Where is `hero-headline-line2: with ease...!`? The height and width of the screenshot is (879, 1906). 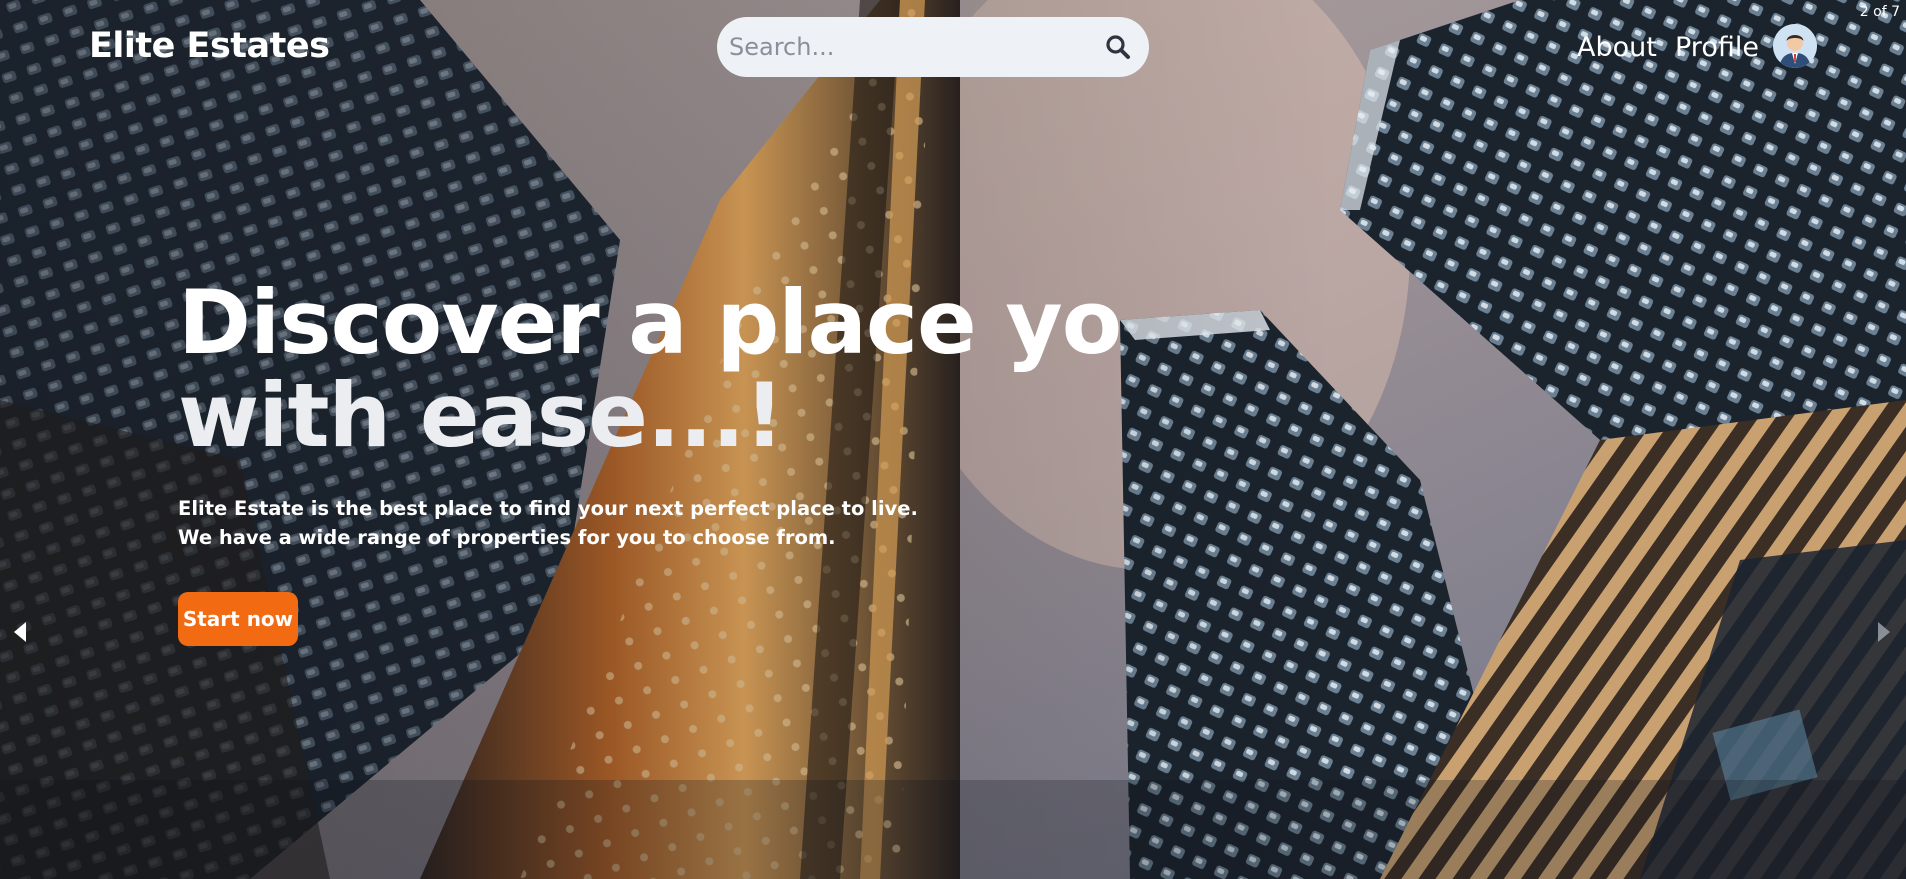
hero-headline-line2: with ease...! is located at coordinates (481, 415).